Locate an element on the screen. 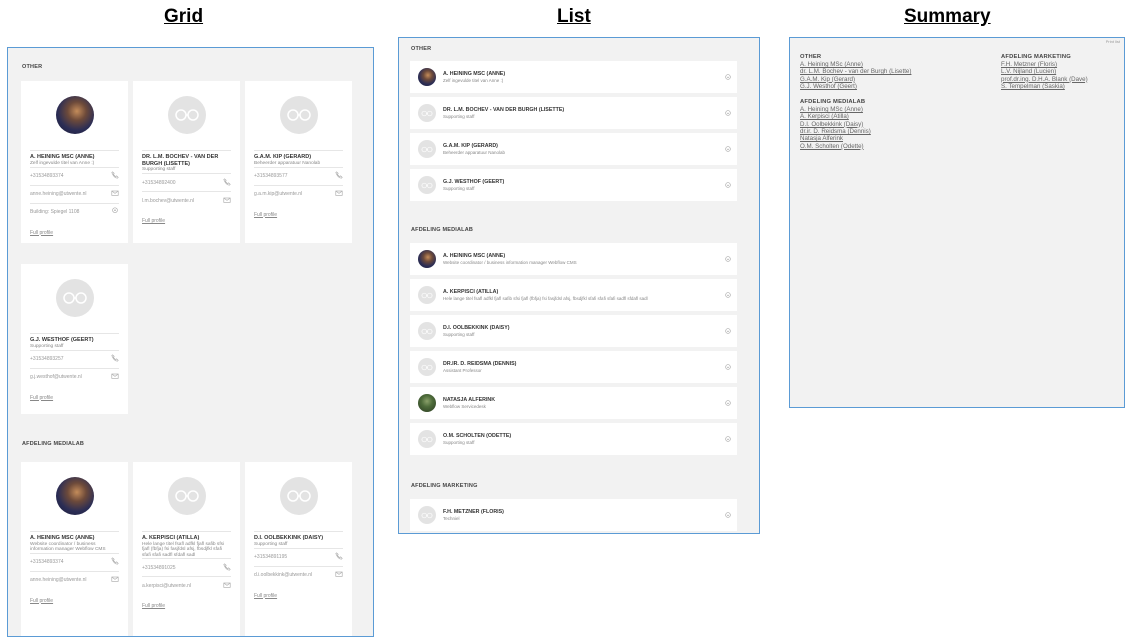  summary-person-link: F.H. Metzner (Floris) is located at coordinates (1044, 64).